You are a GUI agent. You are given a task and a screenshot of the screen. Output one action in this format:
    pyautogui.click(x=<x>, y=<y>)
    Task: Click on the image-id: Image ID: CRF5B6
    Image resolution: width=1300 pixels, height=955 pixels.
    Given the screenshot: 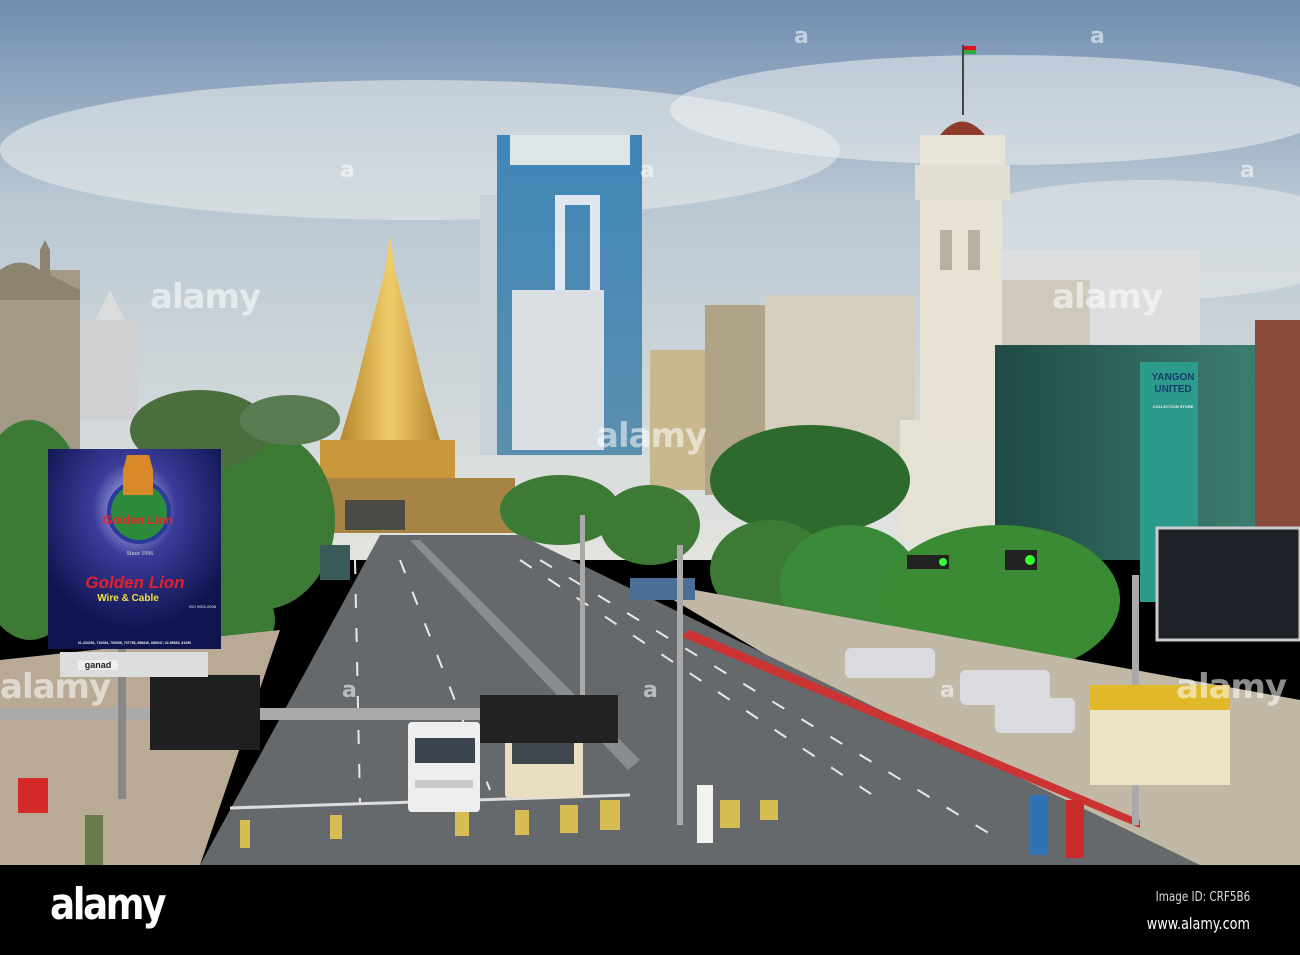 What is the action you would take?
    pyautogui.click(x=1202, y=897)
    